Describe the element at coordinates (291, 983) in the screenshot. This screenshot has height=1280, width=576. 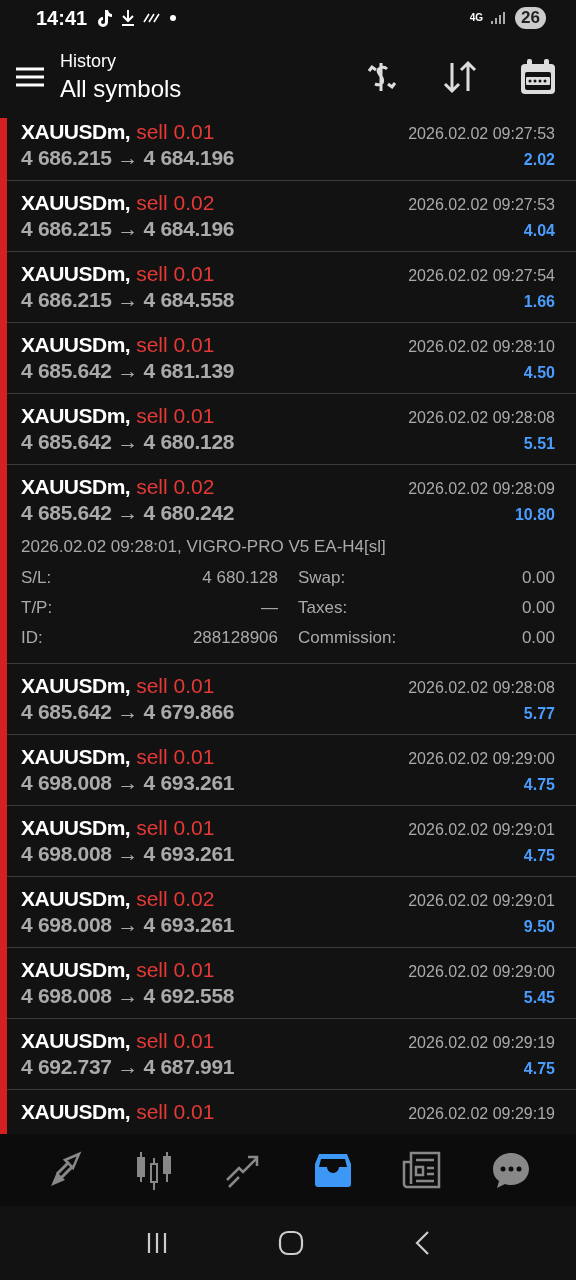
I see `deal-row: XAUUSDm, sell 0.01 2026.02.02 09:29:00 4 698.008 → 4 692.558 5.45` at that location.